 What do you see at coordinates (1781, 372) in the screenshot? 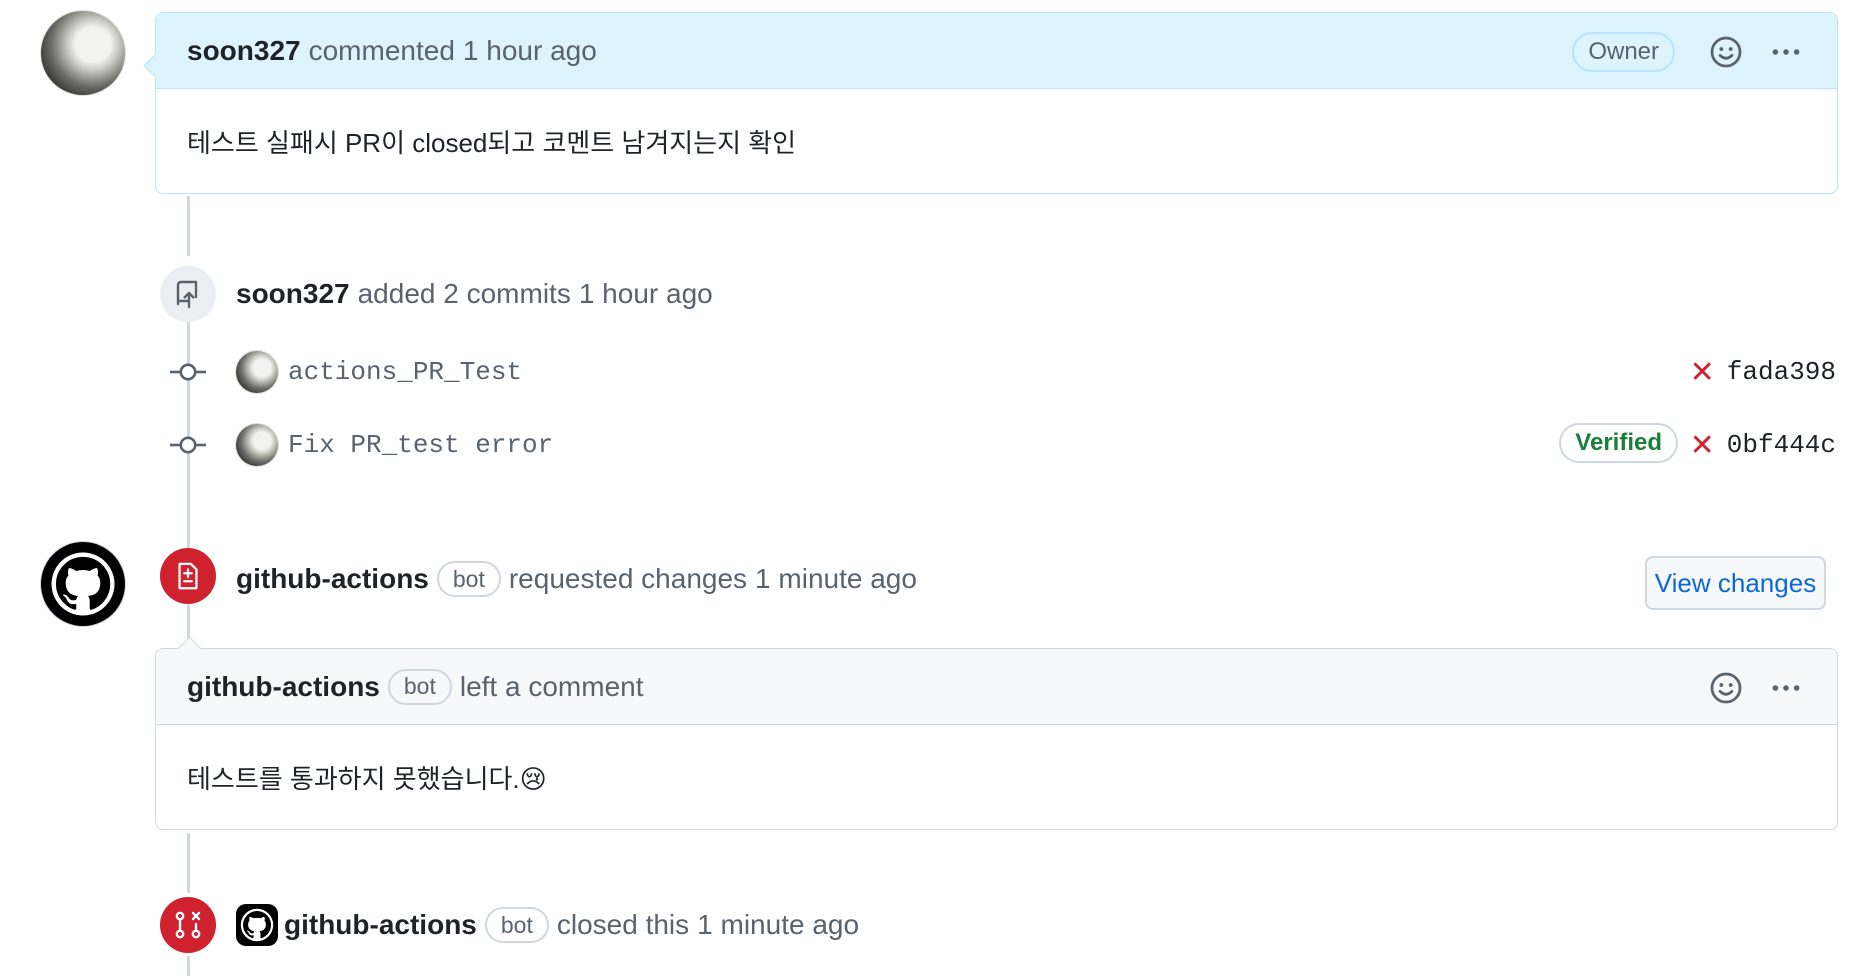
I see `commit-sha: fada398` at bounding box center [1781, 372].